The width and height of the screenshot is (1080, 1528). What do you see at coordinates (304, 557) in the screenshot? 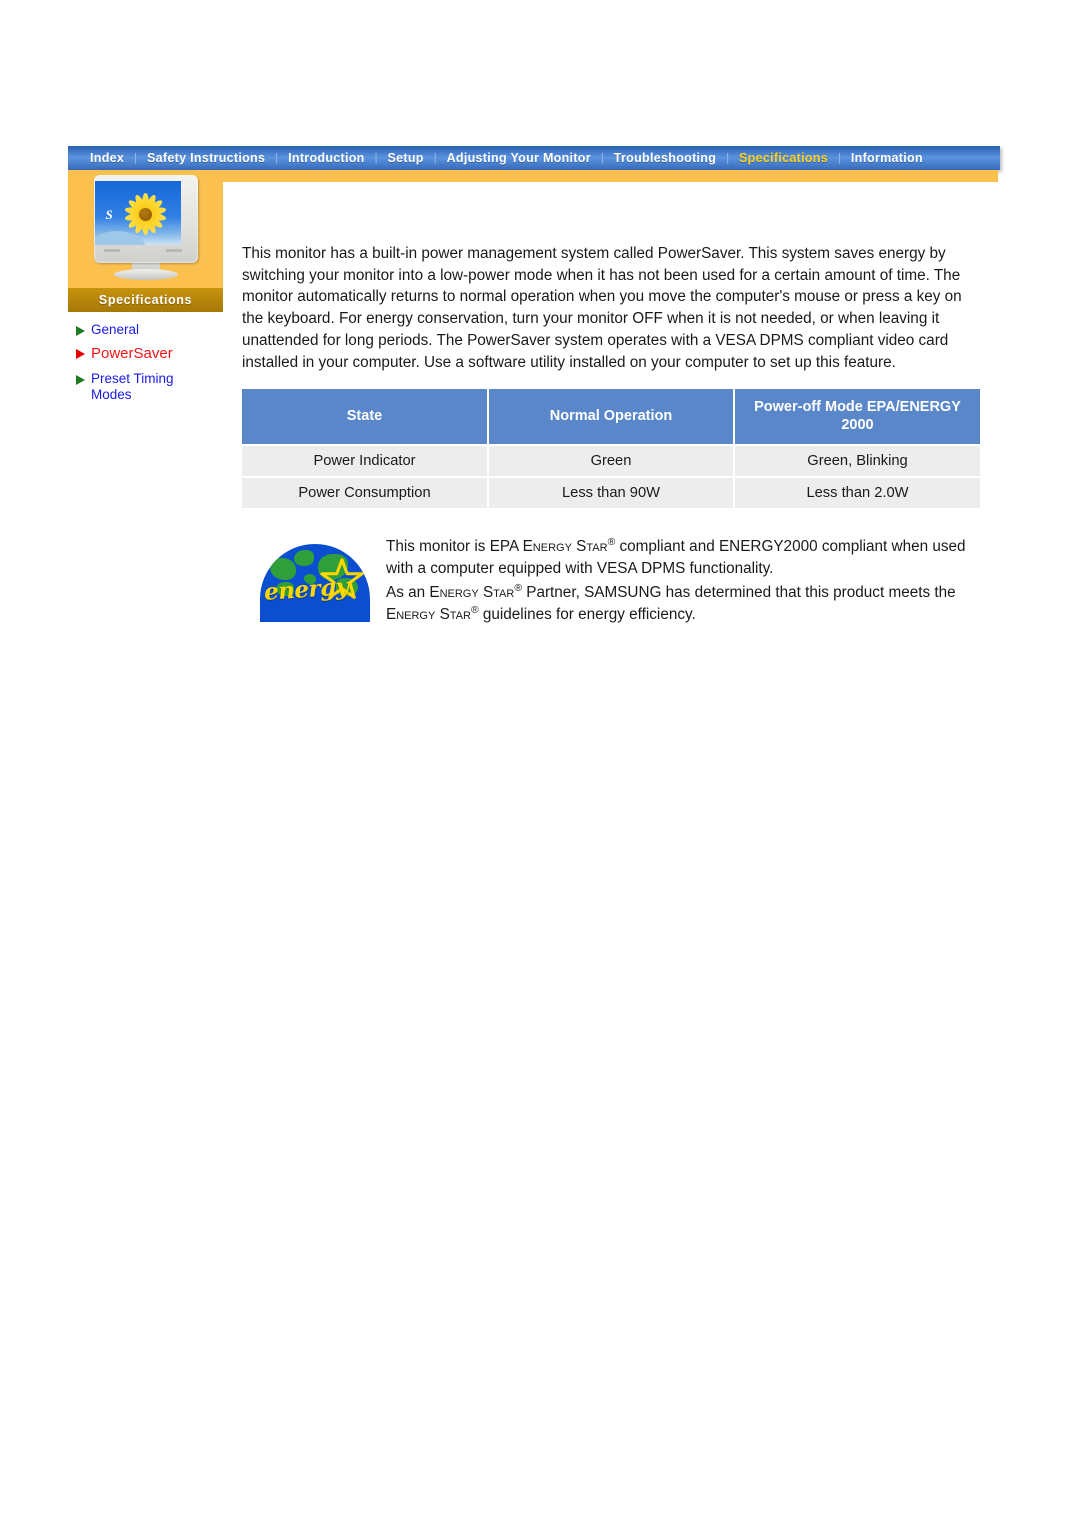
I see `continent-shape` at bounding box center [304, 557].